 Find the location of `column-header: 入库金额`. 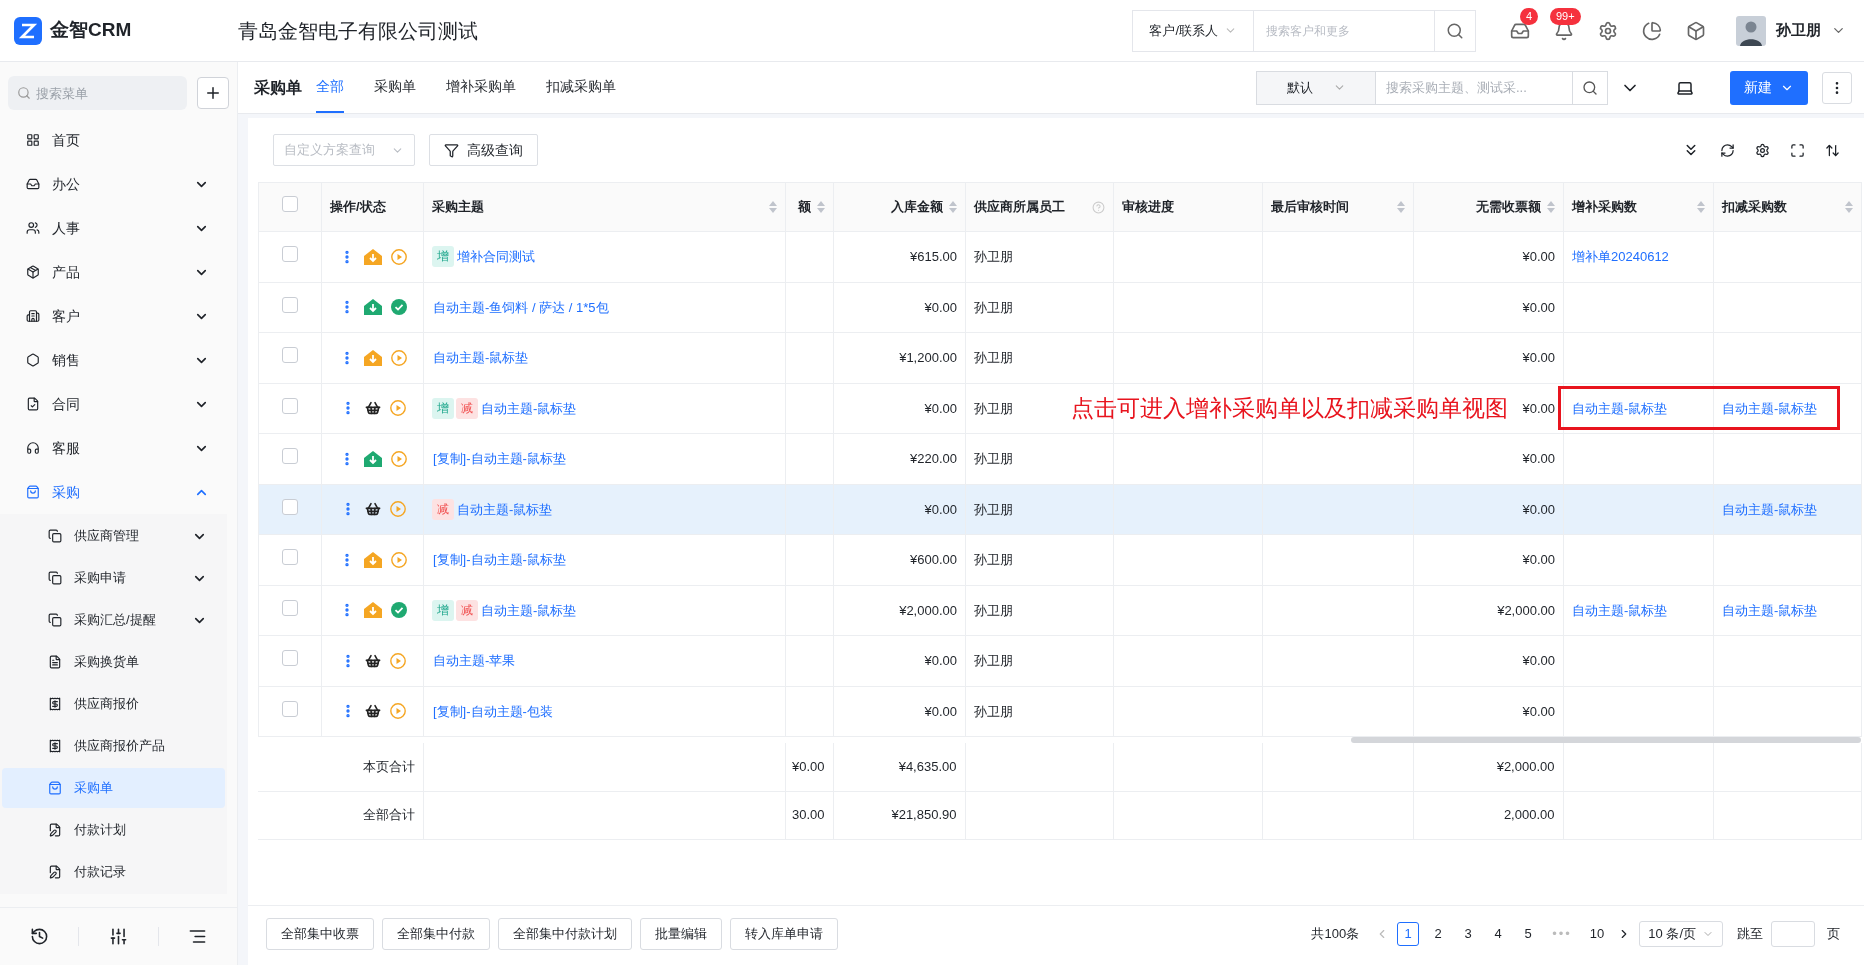

column-header: 入库金额 is located at coordinates (899, 207).